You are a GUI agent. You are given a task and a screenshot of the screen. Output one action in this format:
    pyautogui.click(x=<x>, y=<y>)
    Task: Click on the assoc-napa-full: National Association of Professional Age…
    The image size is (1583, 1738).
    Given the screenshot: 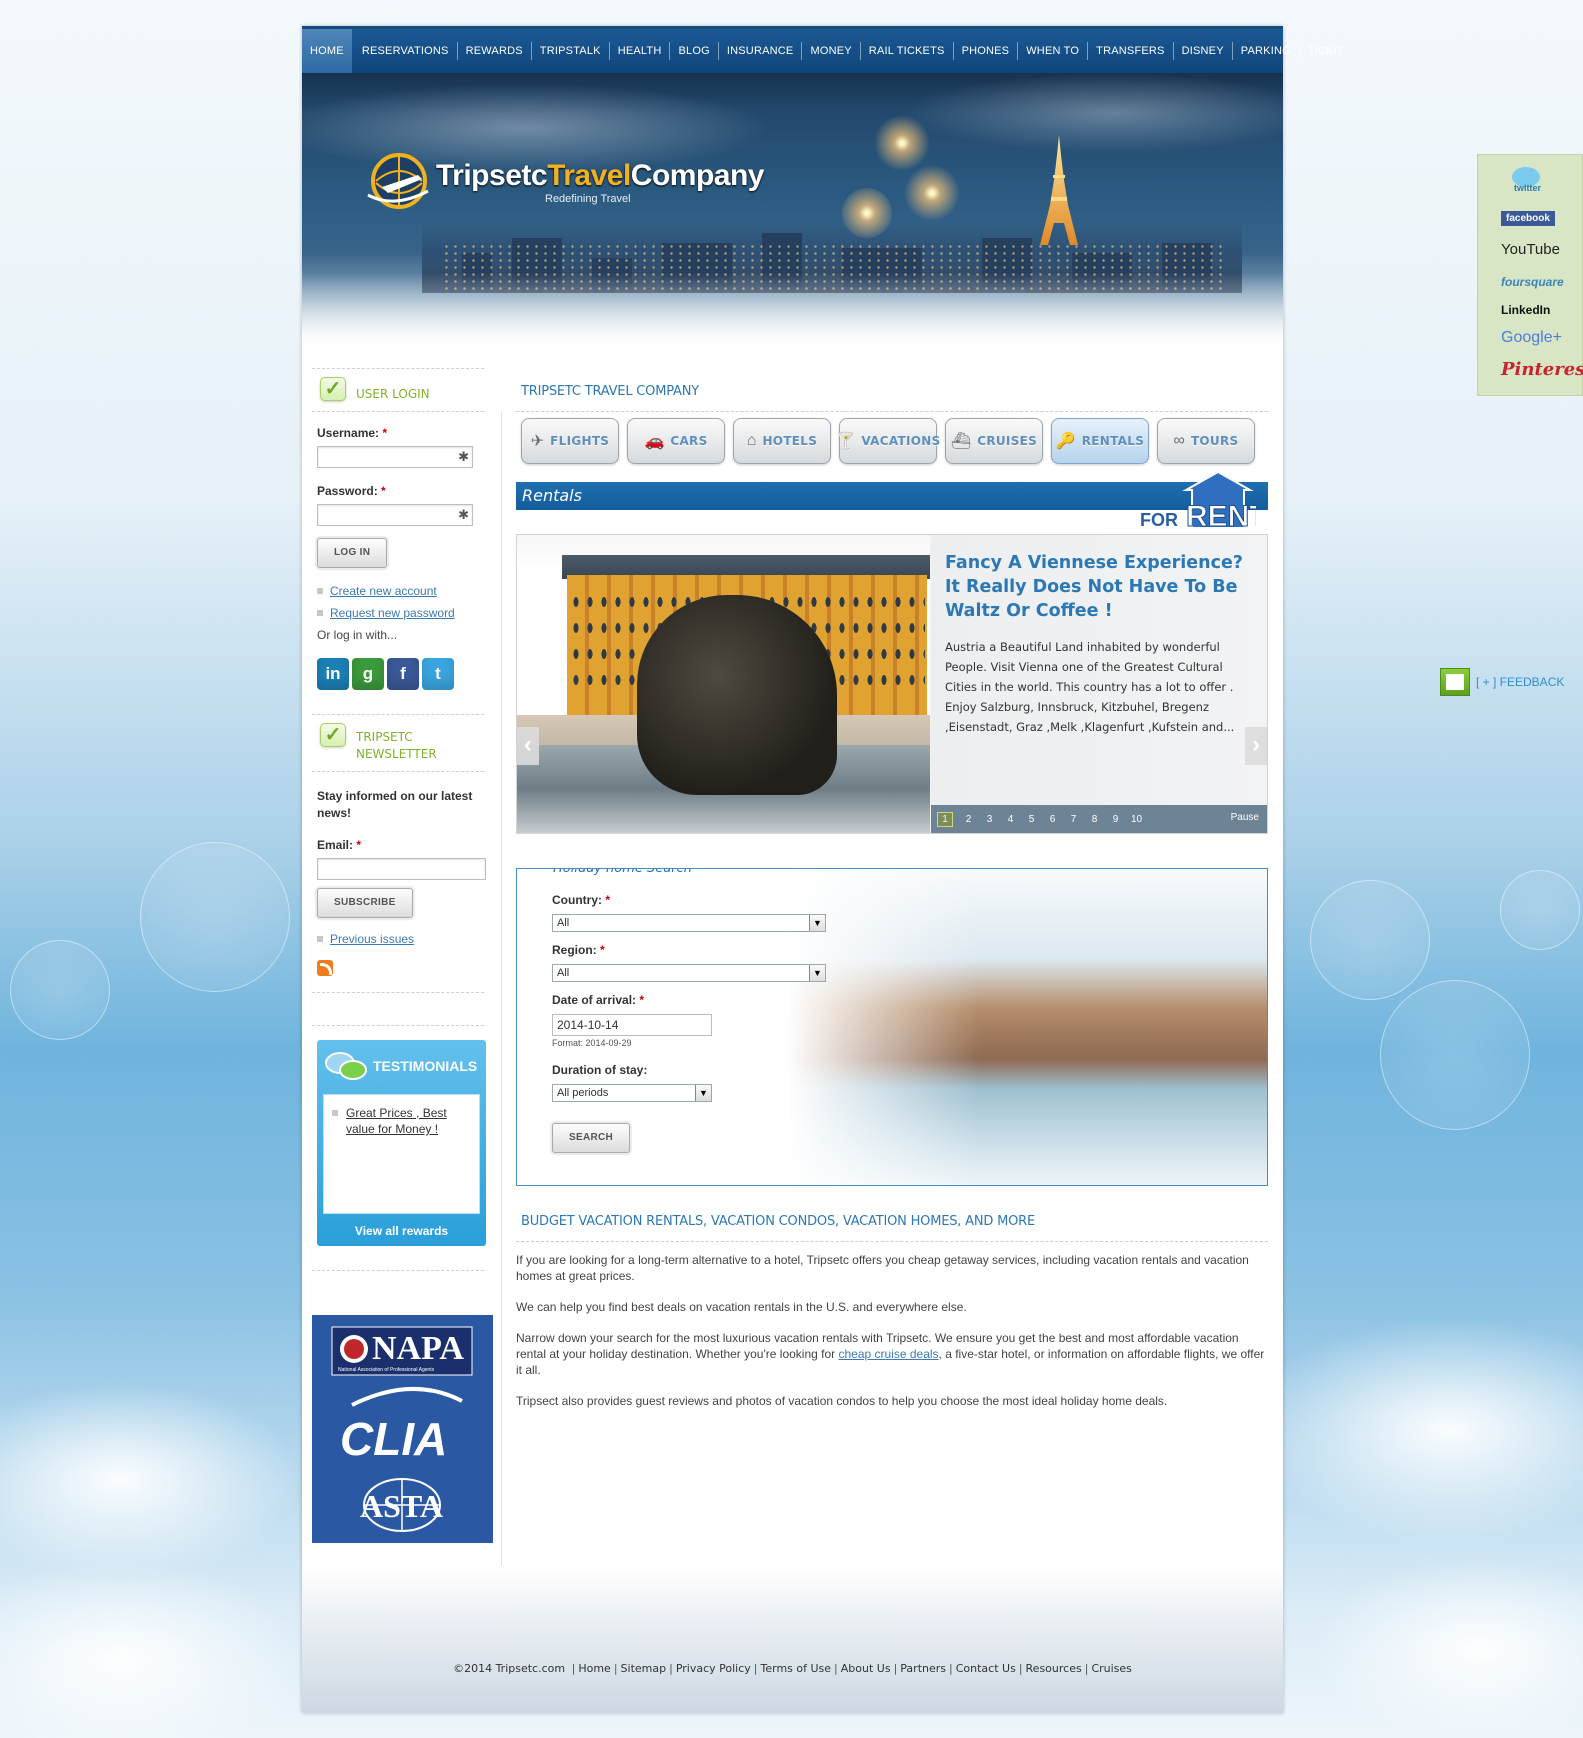 What is the action you would take?
    pyautogui.click(x=386, y=1370)
    